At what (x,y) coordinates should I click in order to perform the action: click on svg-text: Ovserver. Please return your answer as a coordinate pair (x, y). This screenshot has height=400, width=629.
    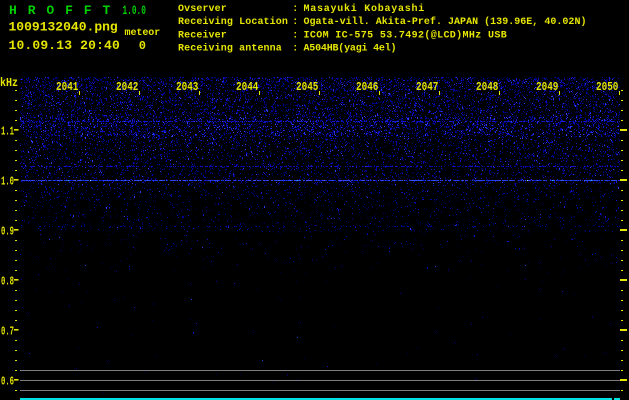
    Looking at the image, I should click on (202, 9).